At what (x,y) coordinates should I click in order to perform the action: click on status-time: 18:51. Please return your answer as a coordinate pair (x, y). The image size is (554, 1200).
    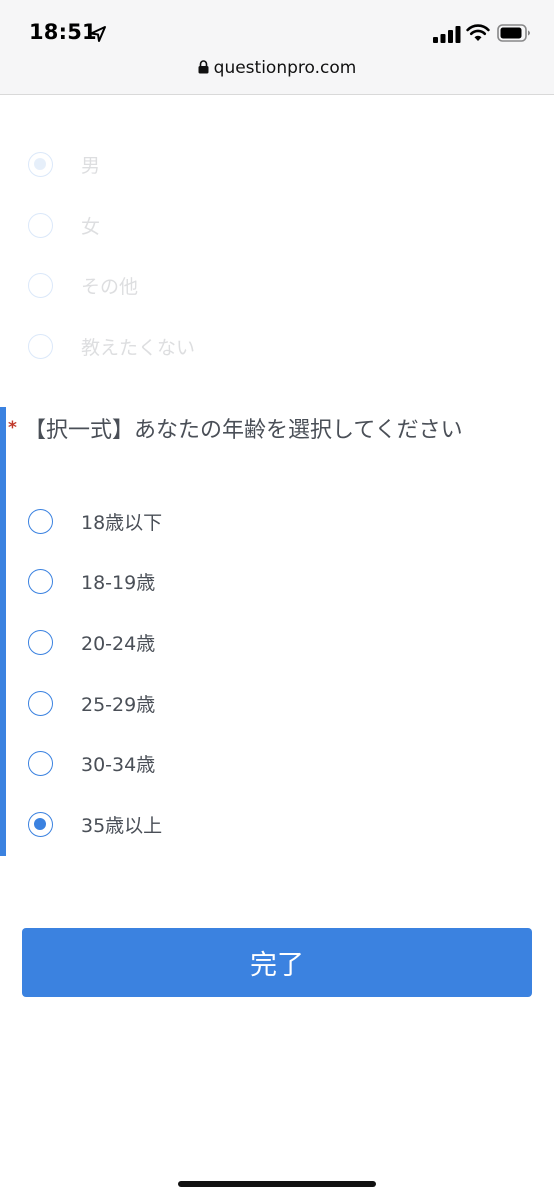
    Looking at the image, I should click on (63, 32).